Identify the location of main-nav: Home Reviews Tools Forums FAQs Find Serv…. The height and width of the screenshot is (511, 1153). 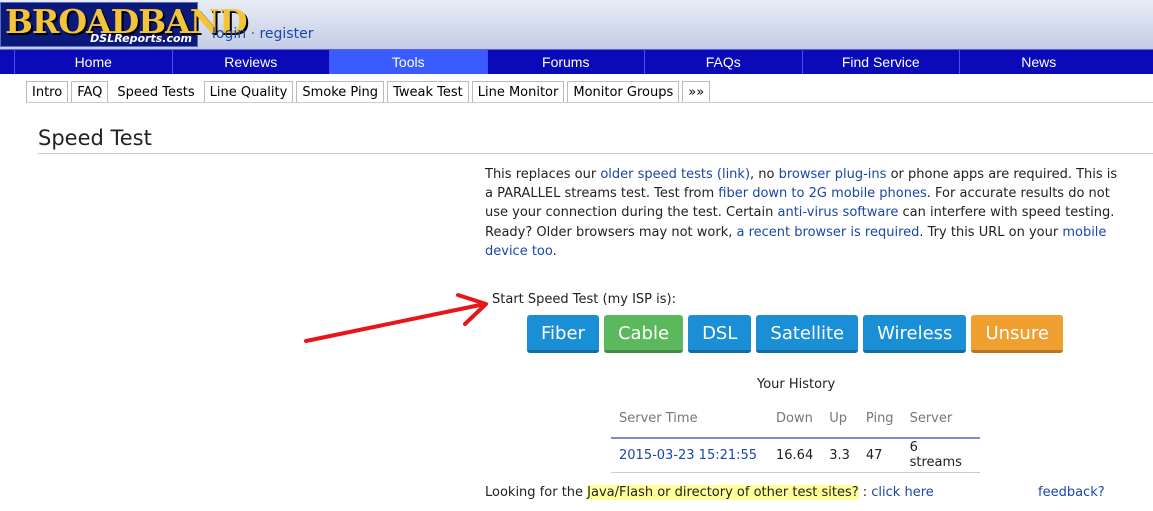
(576, 61).